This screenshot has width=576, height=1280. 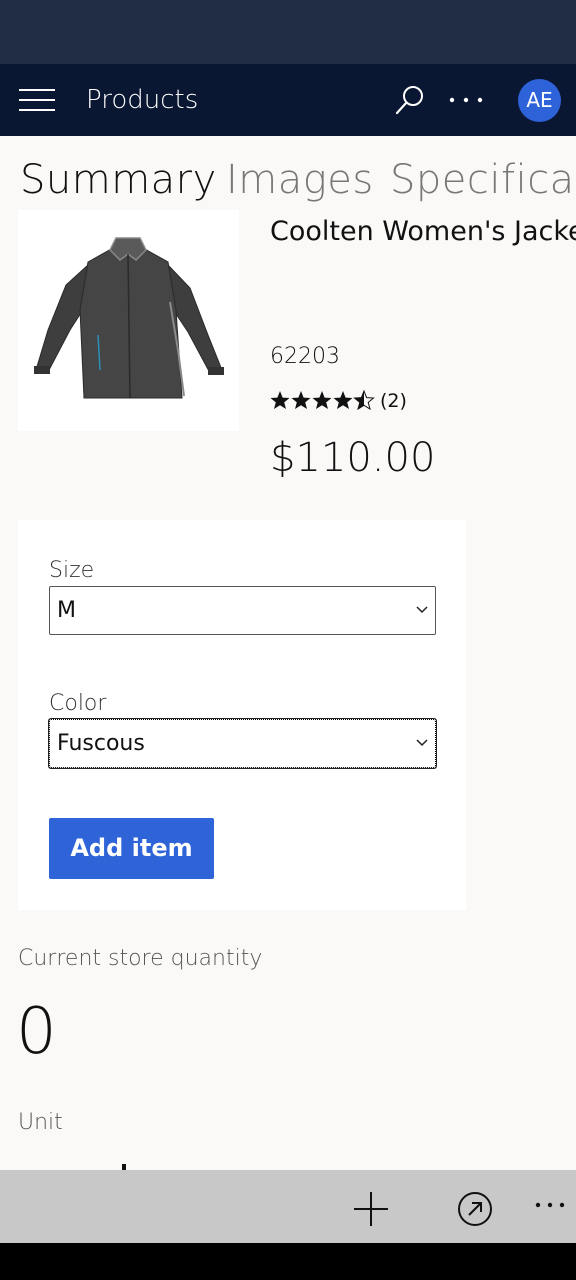 I want to click on page-title: Products, so click(x=142, y=100).